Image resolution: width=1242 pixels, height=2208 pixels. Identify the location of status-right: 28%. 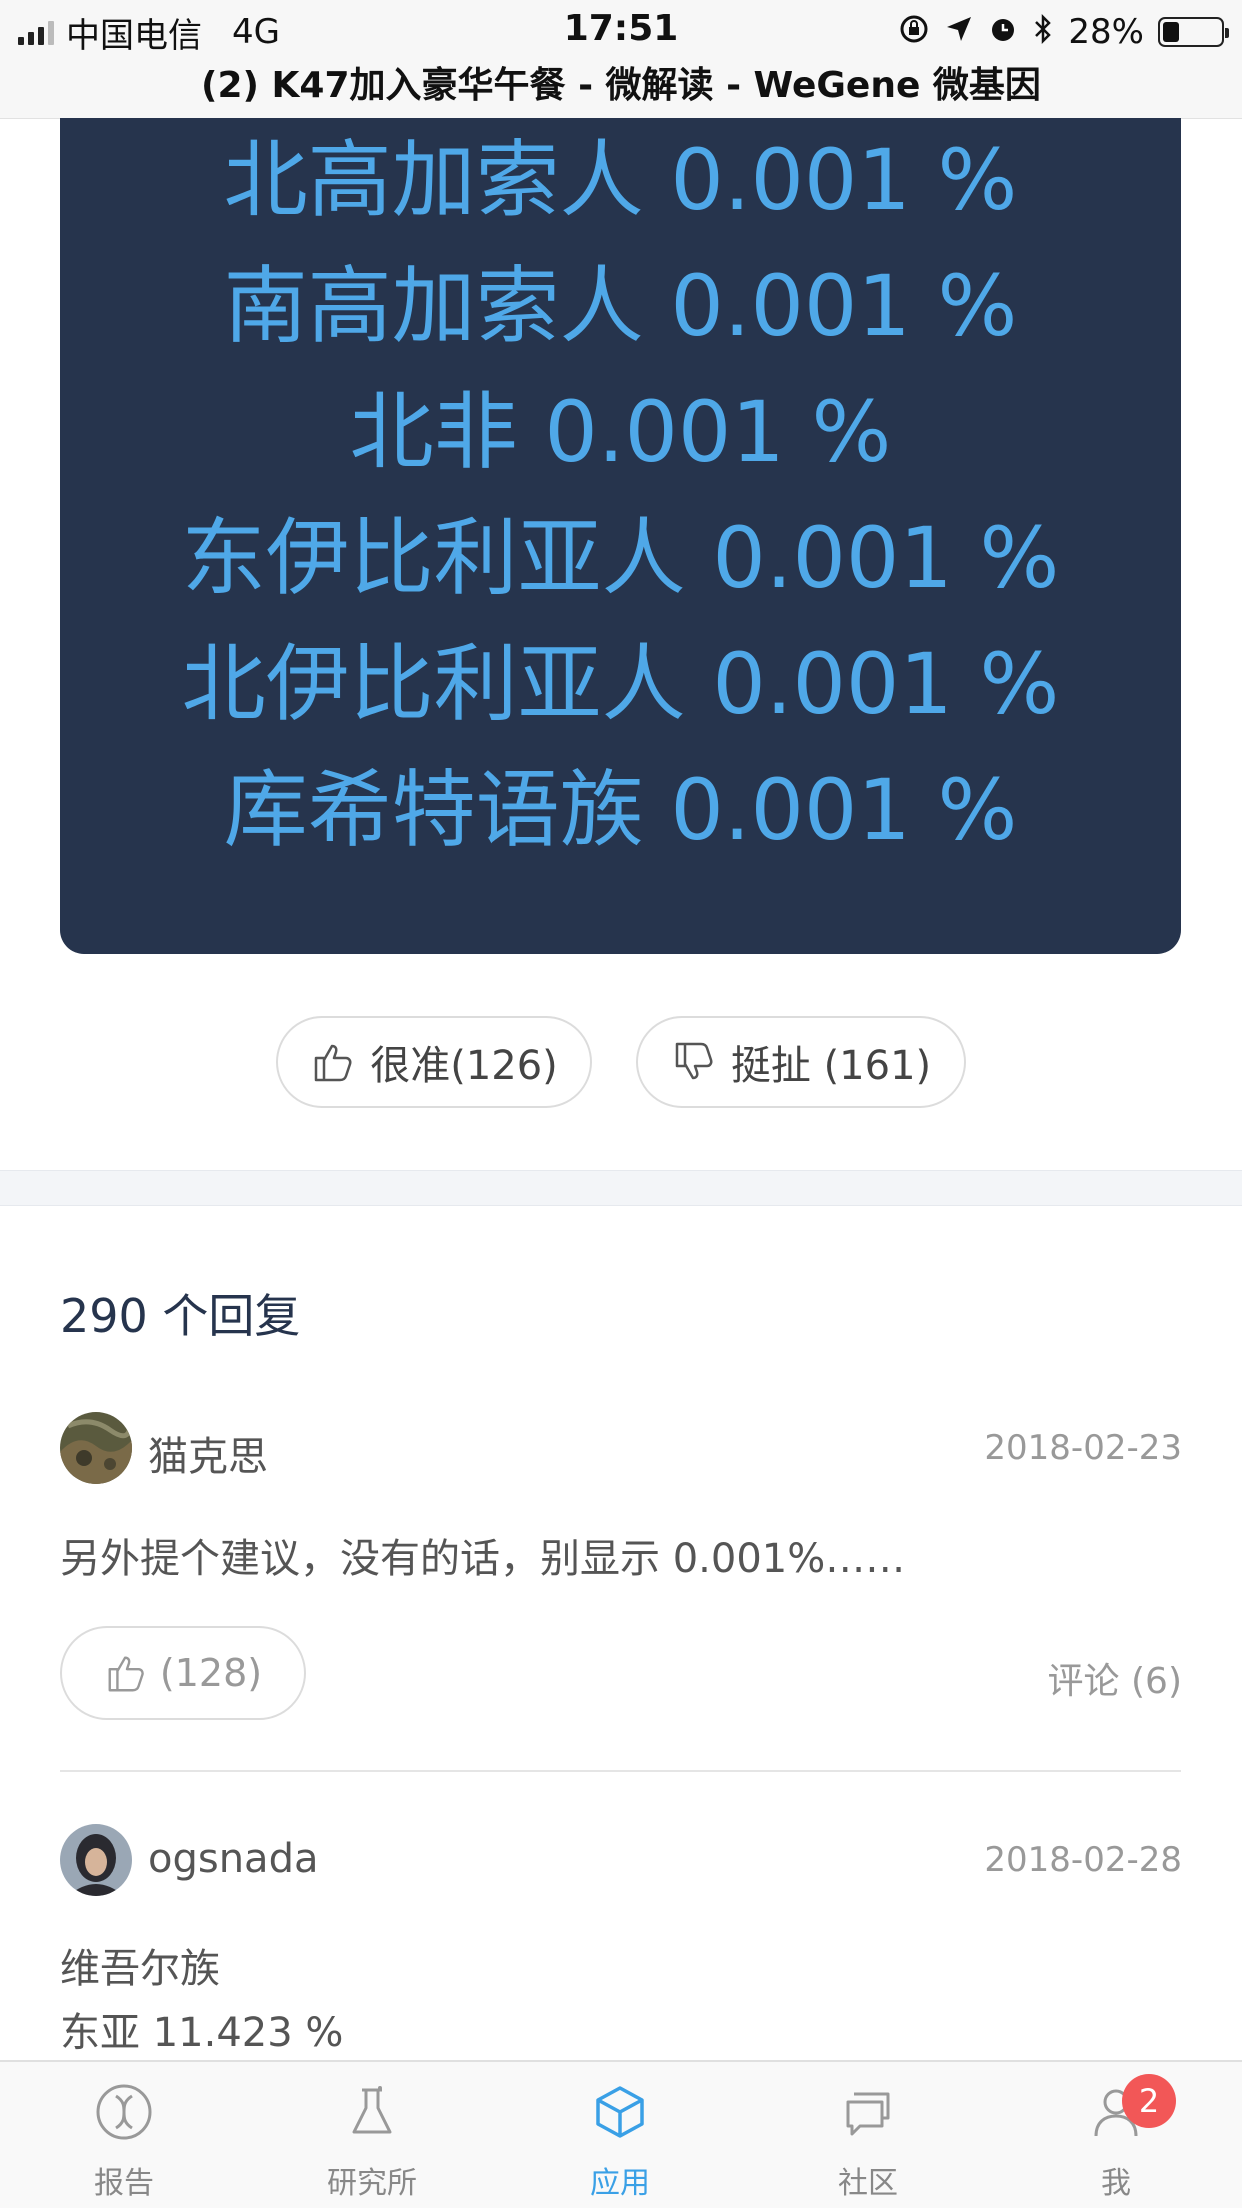
(1063, 32).